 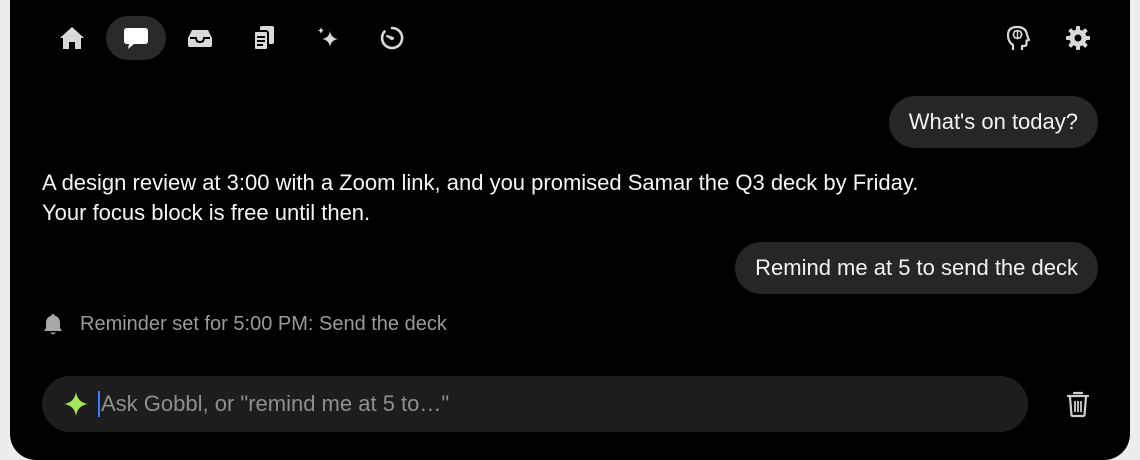 What do you see at coordinates (263, 323) in the screenshot?
I see `reminder-status-text: Reminder set for 5:00 PM: Send the deck` at bounding box center [263, 323].